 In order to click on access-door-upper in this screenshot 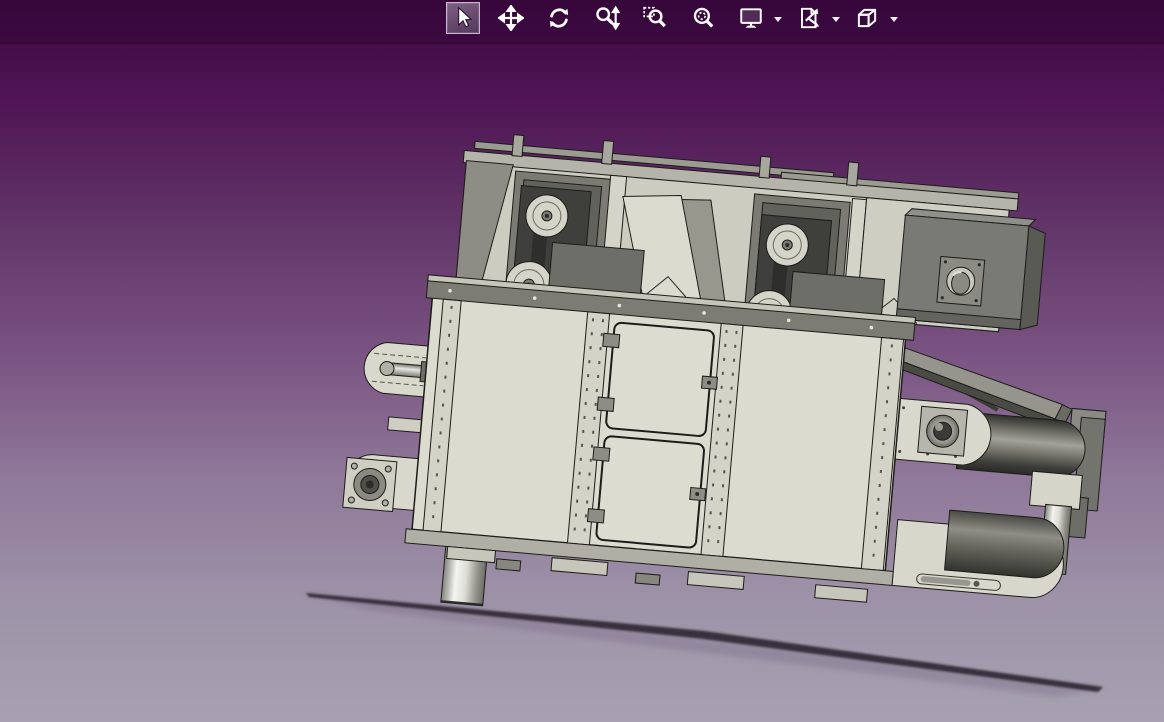, I will do `click(657, 379)`.